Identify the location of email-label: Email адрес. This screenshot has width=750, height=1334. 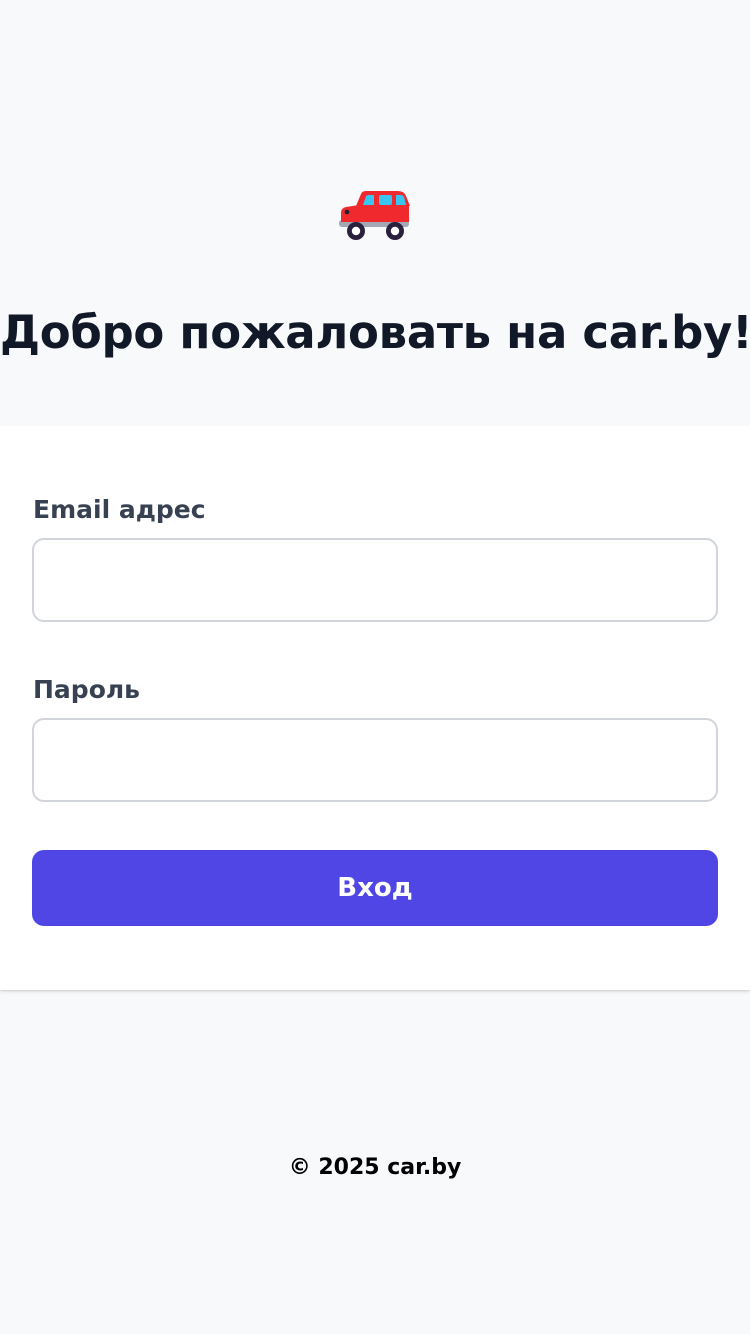
(119, 509).